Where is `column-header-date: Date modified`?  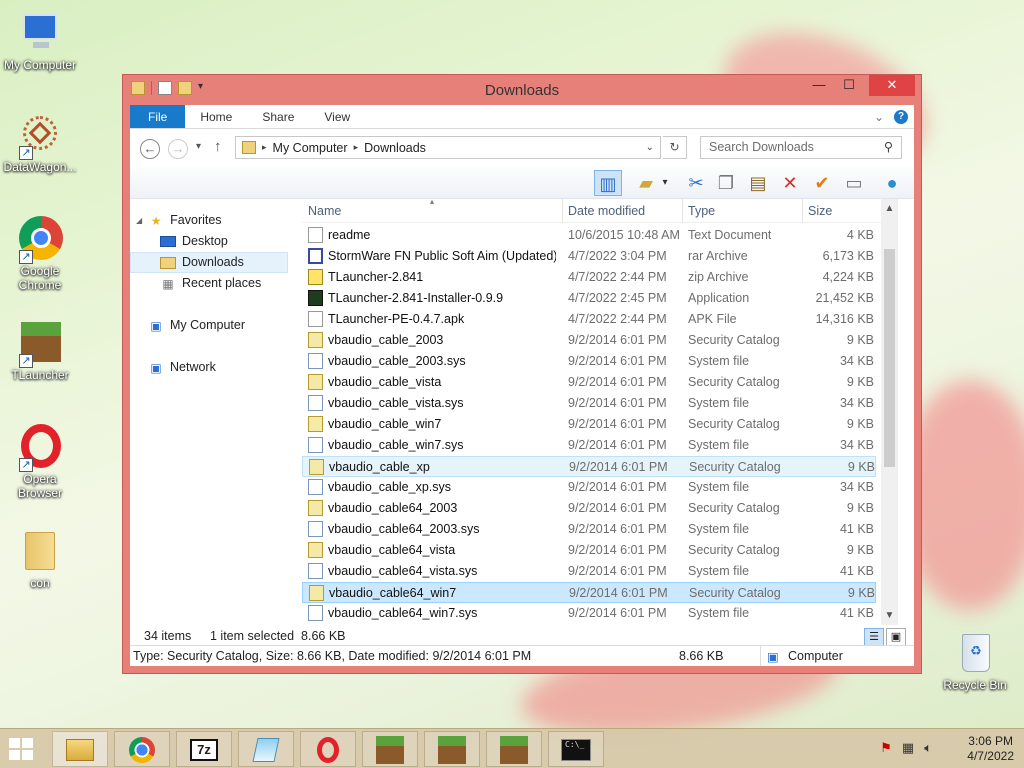
column-header-date: Date modified is located at coordinates (606, 211).